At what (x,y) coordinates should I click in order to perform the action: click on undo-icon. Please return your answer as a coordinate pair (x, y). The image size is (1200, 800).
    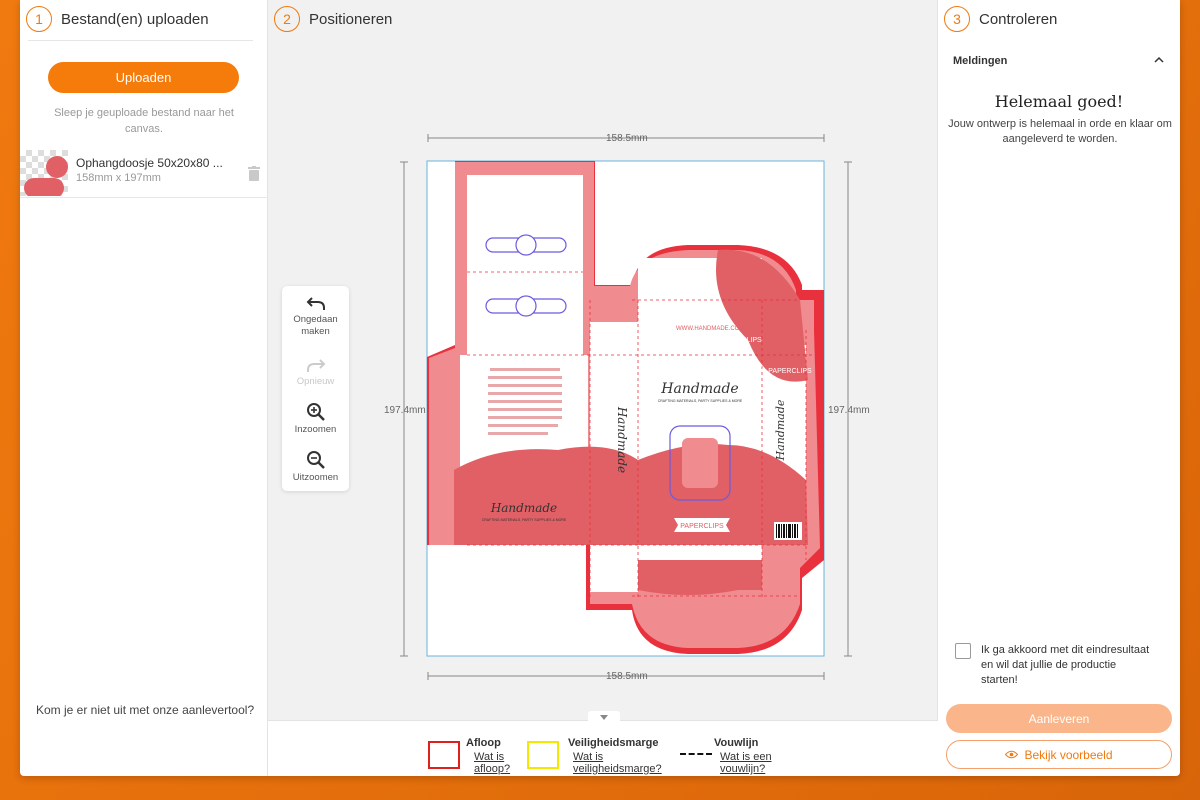
    Looking at the image, I should click on (315, 303).